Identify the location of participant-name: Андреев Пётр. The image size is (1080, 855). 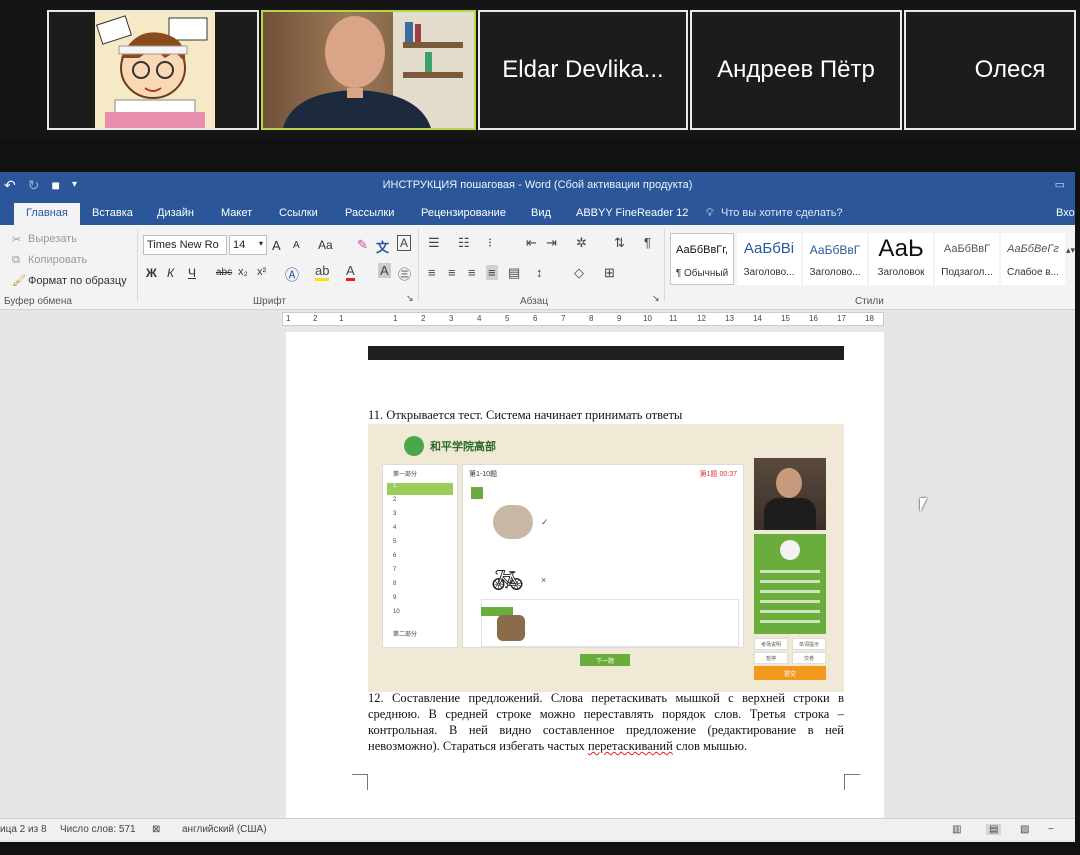
(796, 69).